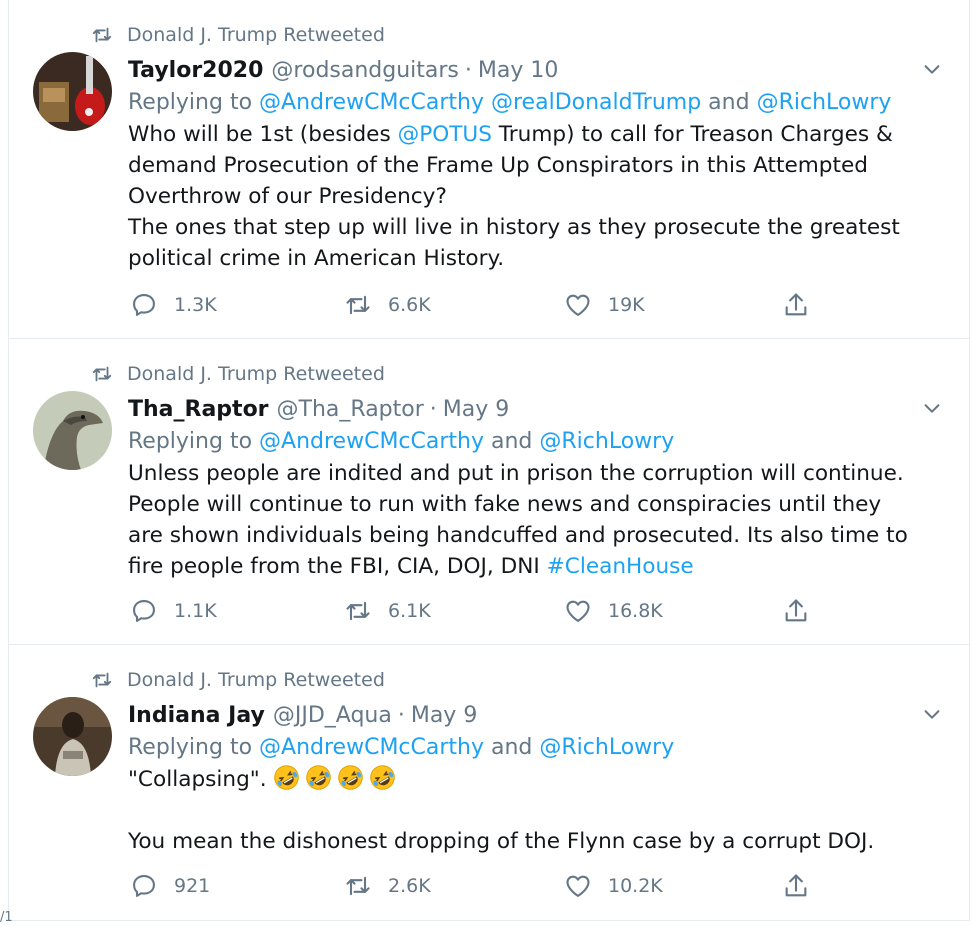 The height and width of the screenshot is (927, 980). What do you see at coordinates (480, 887) in the screenshot?
I see `tweet-actions: 921 2.6K 10.2K` at bounding box center [480, 887].